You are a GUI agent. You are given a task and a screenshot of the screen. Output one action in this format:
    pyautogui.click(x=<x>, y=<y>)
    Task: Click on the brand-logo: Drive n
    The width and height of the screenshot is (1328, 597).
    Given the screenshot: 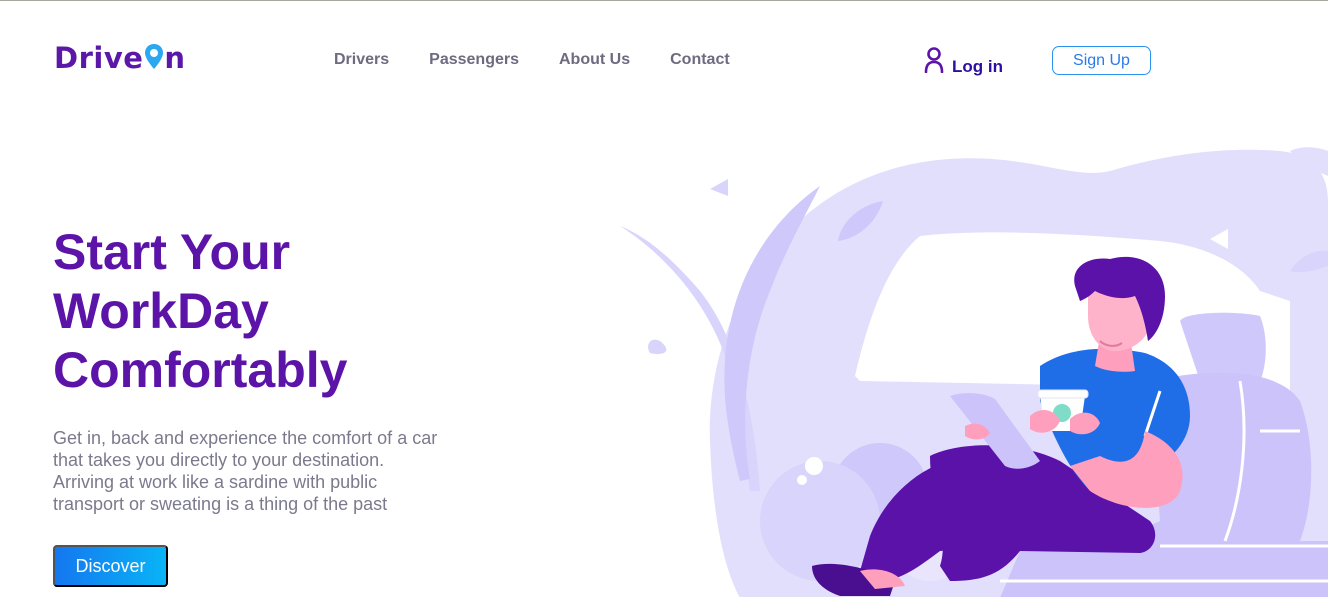 What is the action you would take?
    pyautogui.click(x=120, y=58)
    